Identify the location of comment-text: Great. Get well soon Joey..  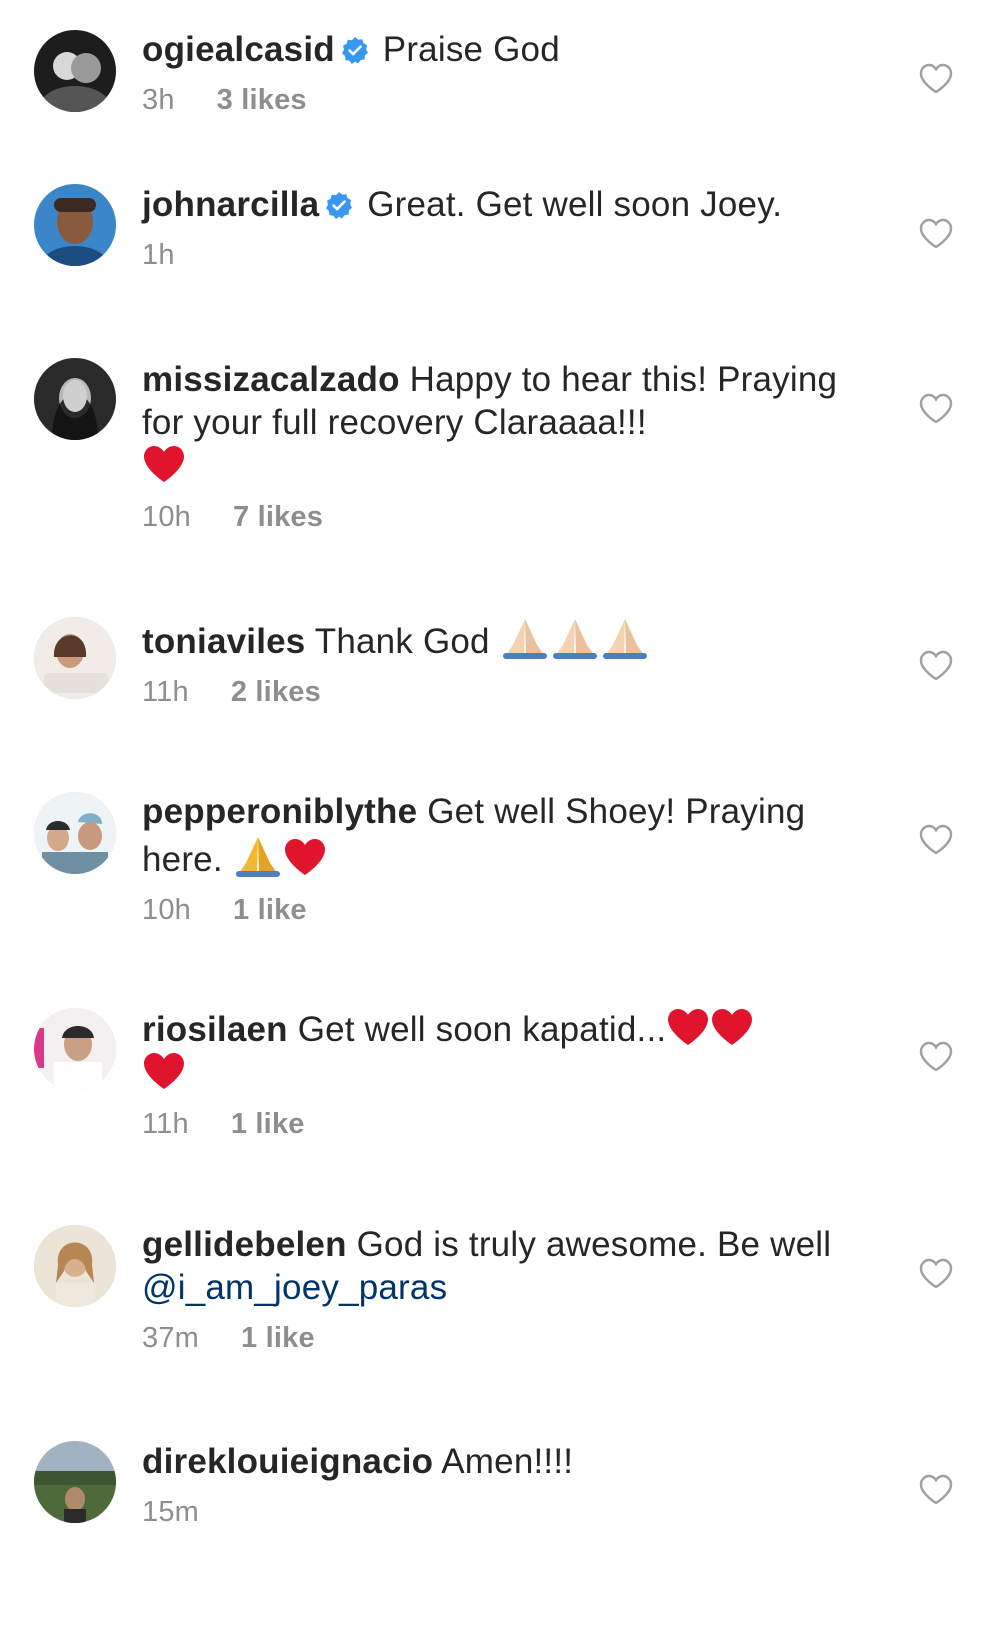
(575, 204).